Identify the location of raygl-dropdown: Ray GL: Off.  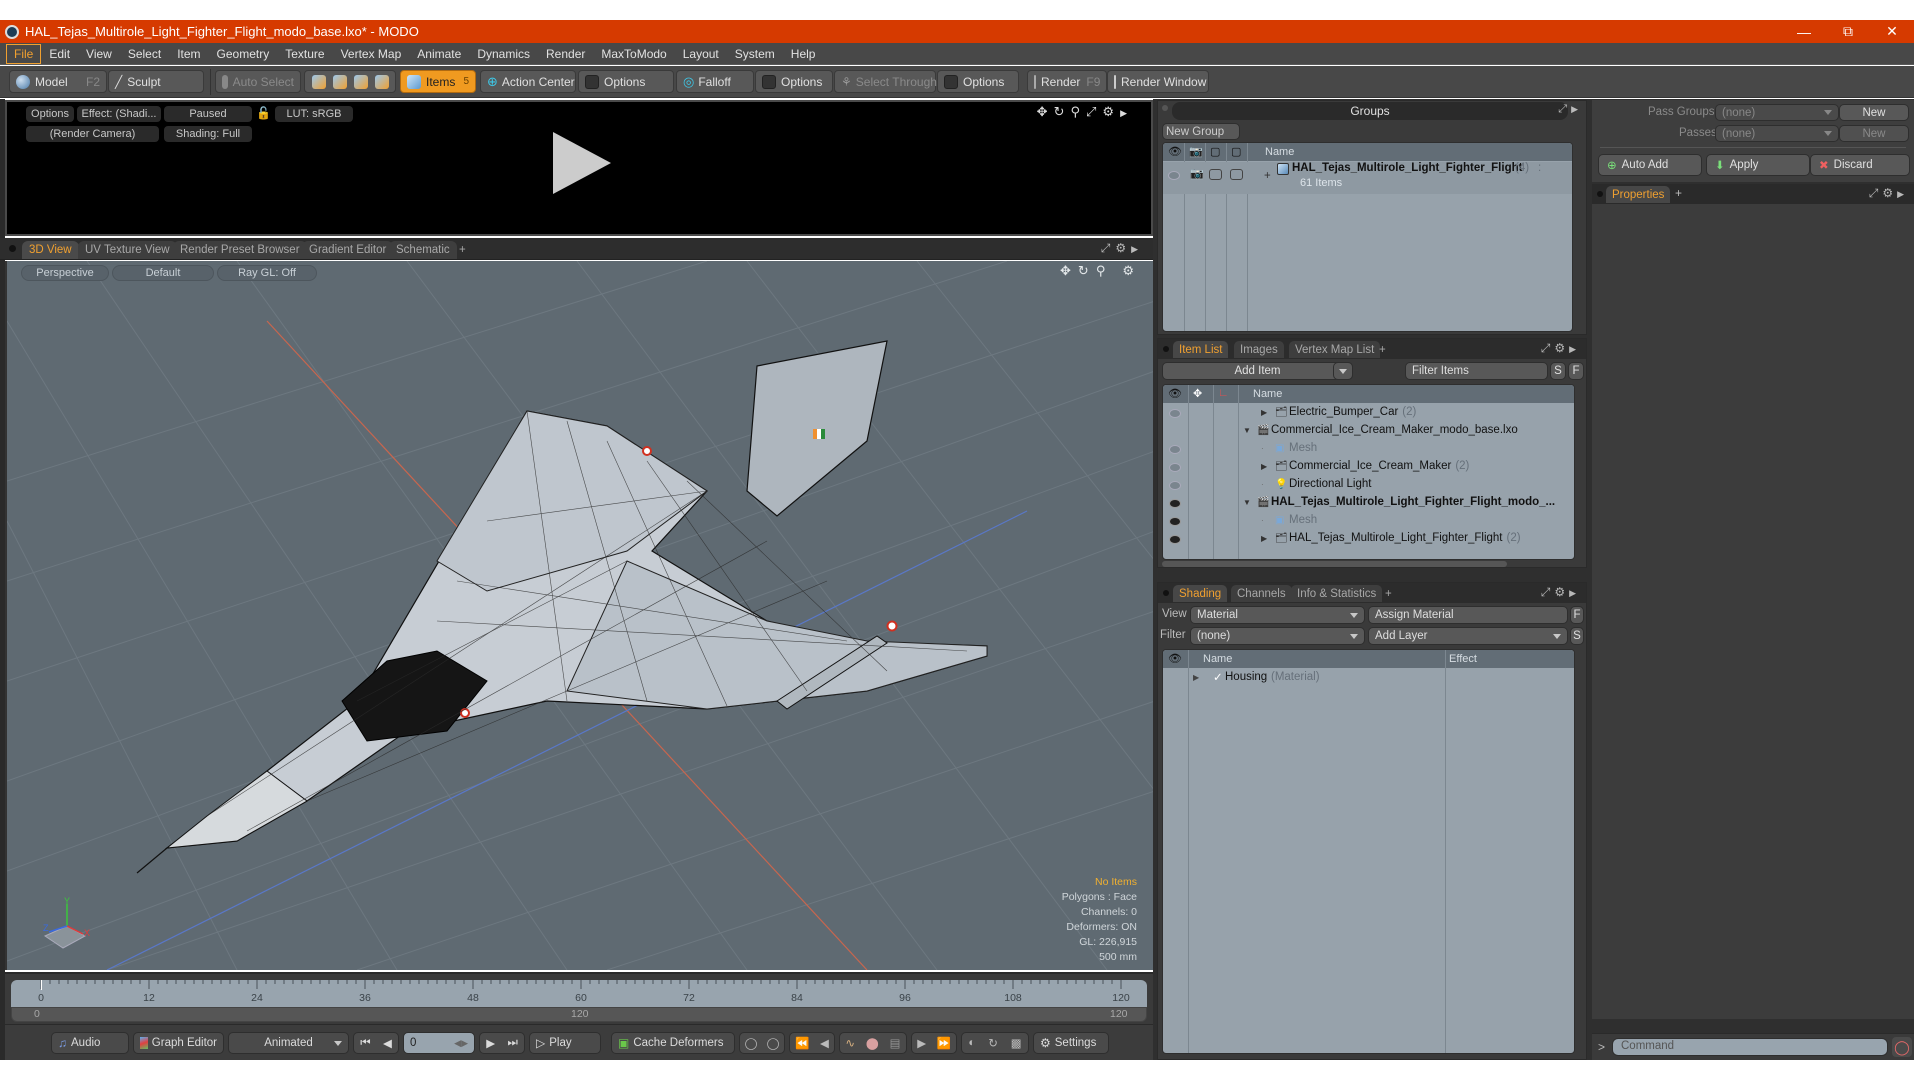
(267, 273).